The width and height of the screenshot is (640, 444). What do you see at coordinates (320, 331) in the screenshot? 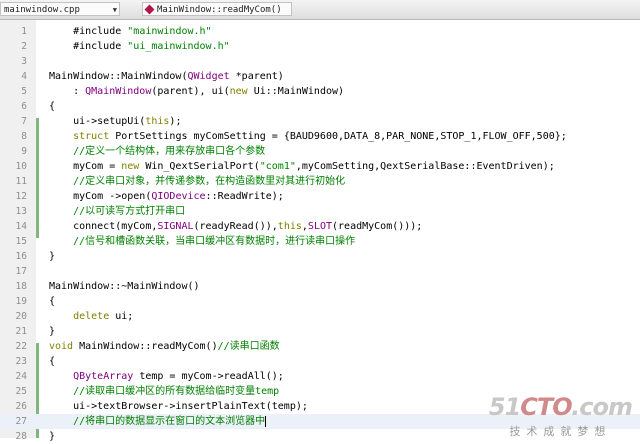
I see `code-line: 21}` at bounding box center [320, 331].